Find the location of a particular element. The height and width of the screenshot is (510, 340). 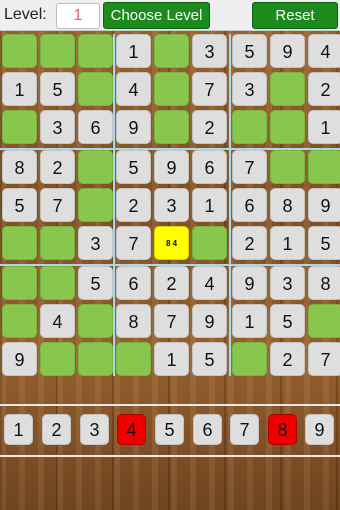

number-key: 3 is located at coordinates (94, 429).